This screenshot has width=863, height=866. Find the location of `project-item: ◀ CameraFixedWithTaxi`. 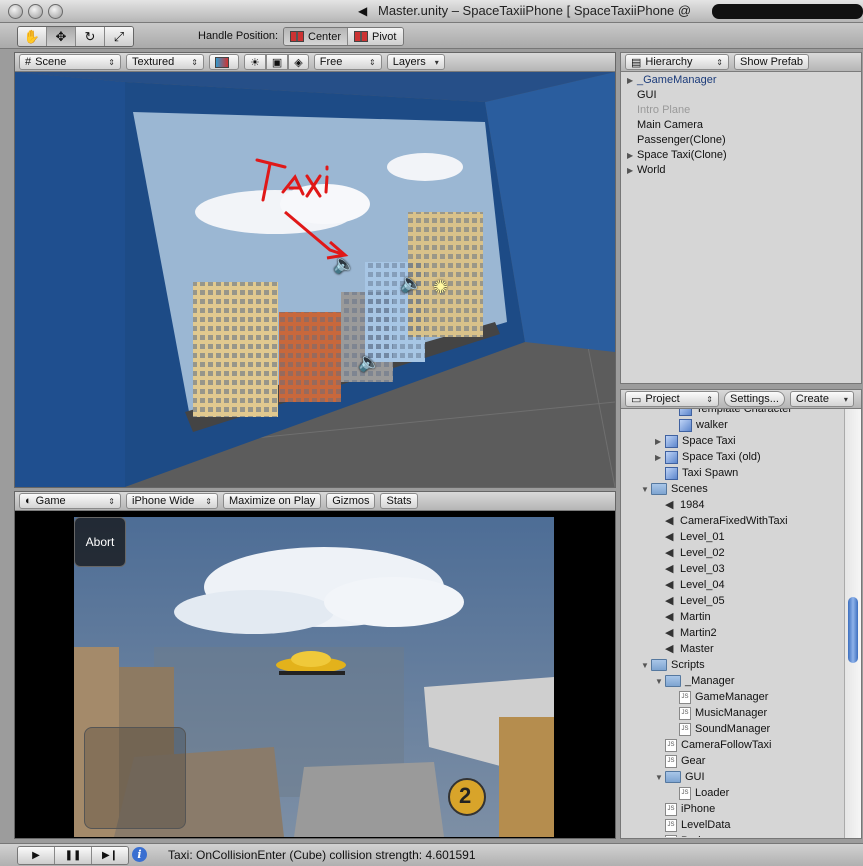

project-item: ◀ CameraFixedWithTaxi is located at coordinates (721, 521).